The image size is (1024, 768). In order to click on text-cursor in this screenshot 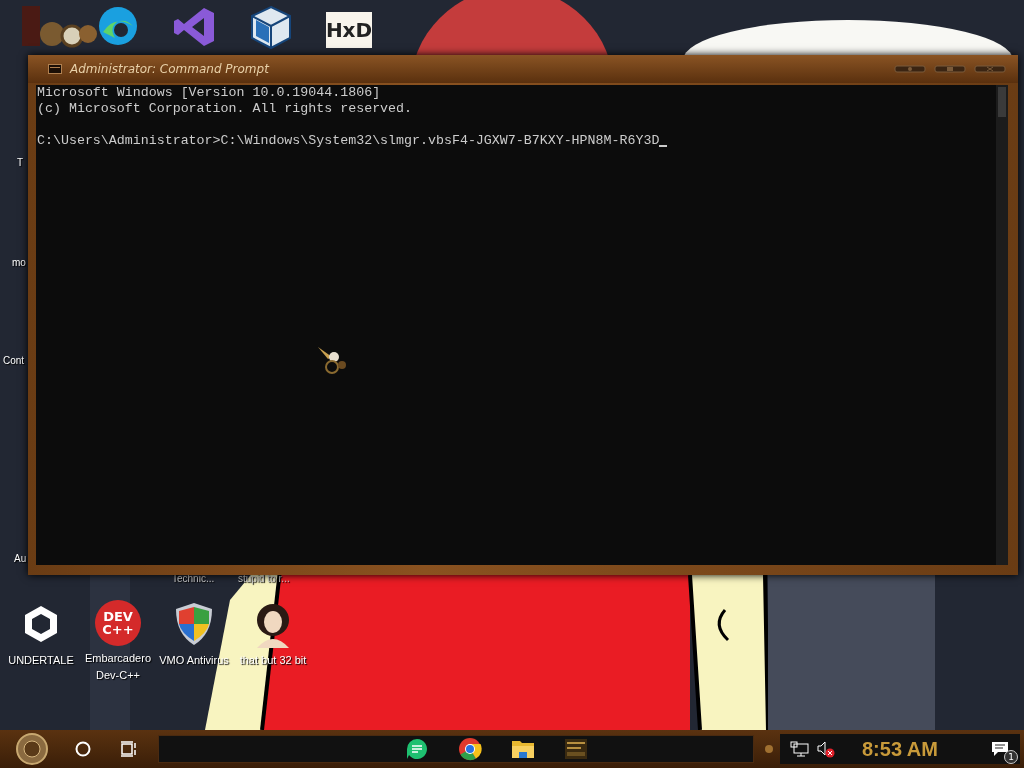, I will do `click(663, 146)`.